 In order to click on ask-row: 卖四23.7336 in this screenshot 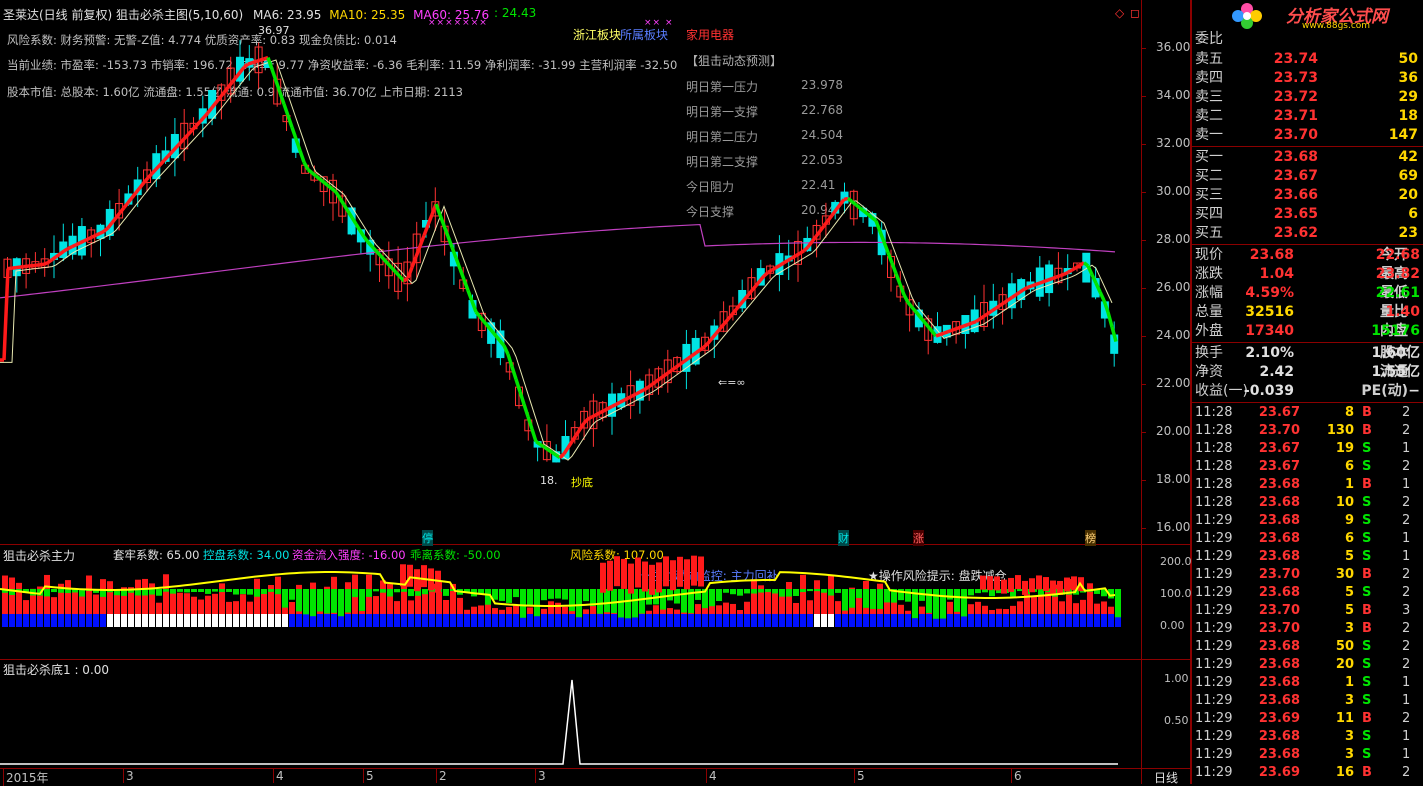, I will do `click(1307, 78)`.